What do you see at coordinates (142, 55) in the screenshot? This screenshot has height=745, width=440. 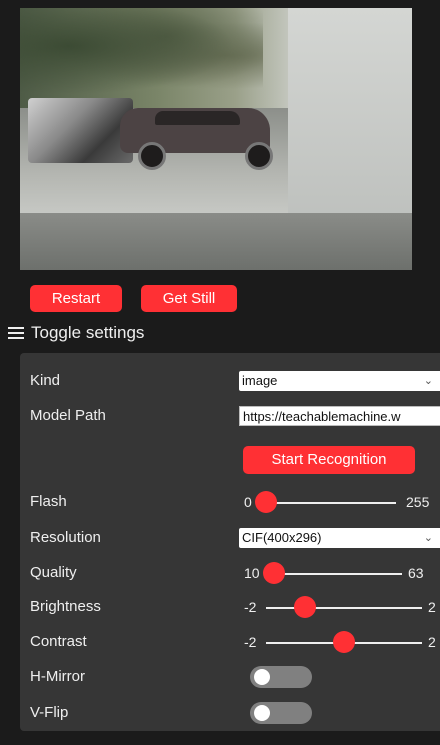 I see `scene-trees` at bounding box center [142, 55].